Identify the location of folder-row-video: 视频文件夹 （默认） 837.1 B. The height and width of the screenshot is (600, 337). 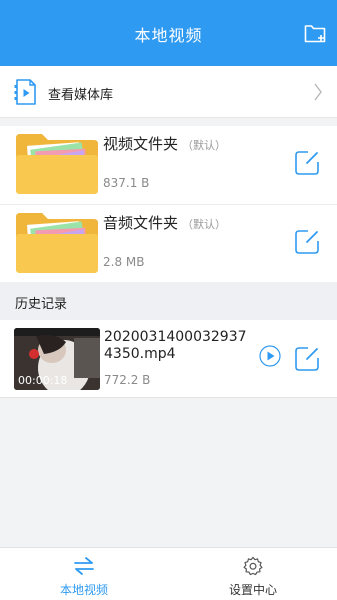
(168, 165).